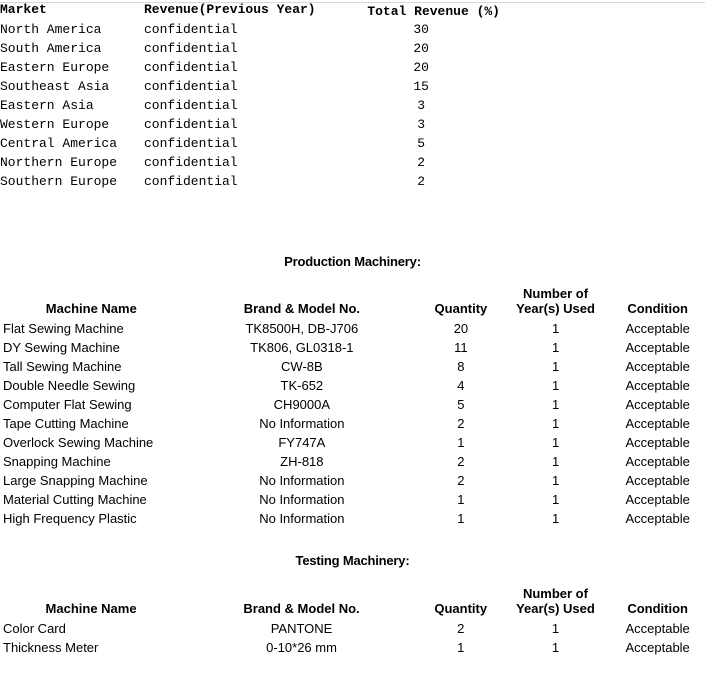 This screenshot has height=690, width=705. I want to click on market-name-cell: Eastern Europe, so click(55, 67).